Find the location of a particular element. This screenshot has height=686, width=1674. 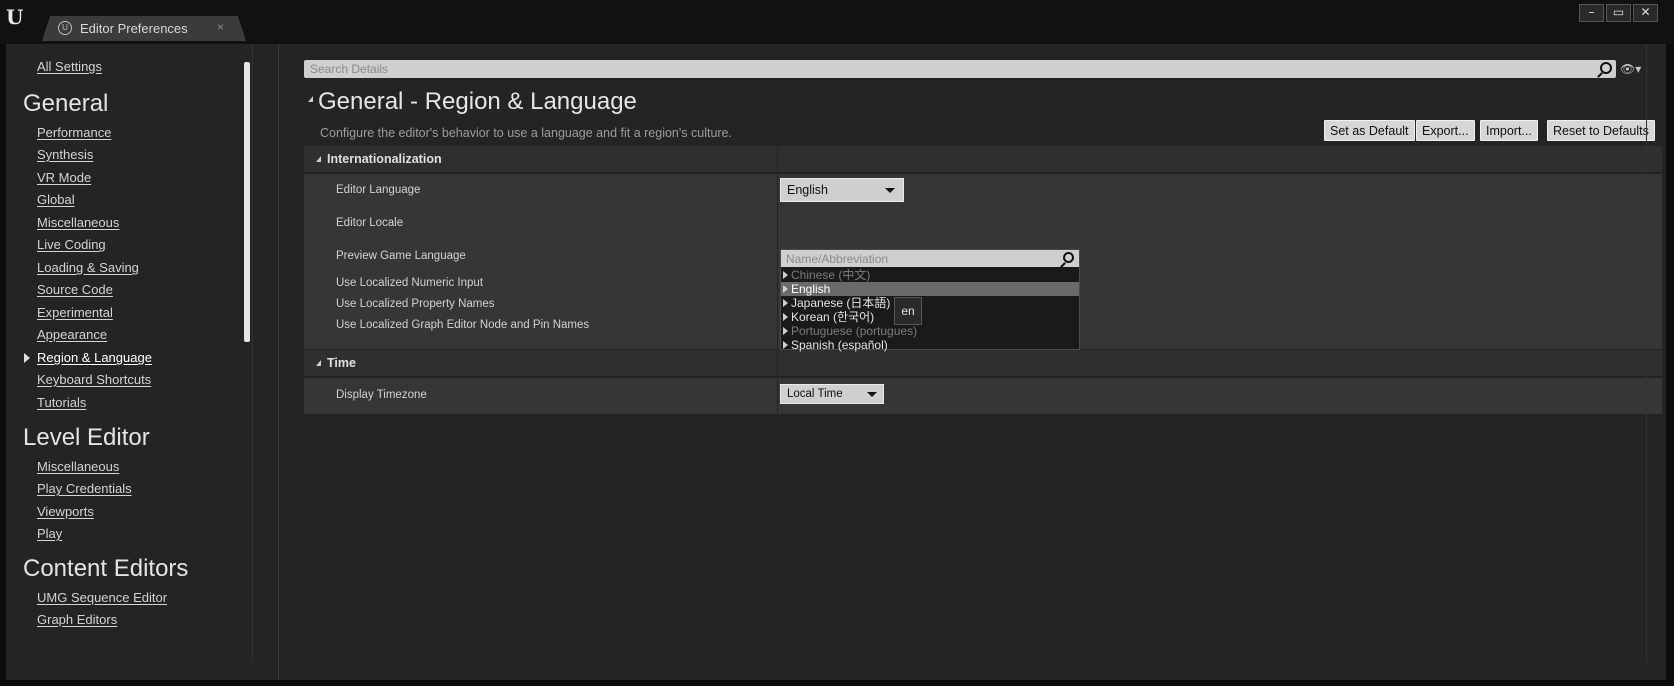

language-option-label: Chinese (中文) is located at coordinates (831, 275).